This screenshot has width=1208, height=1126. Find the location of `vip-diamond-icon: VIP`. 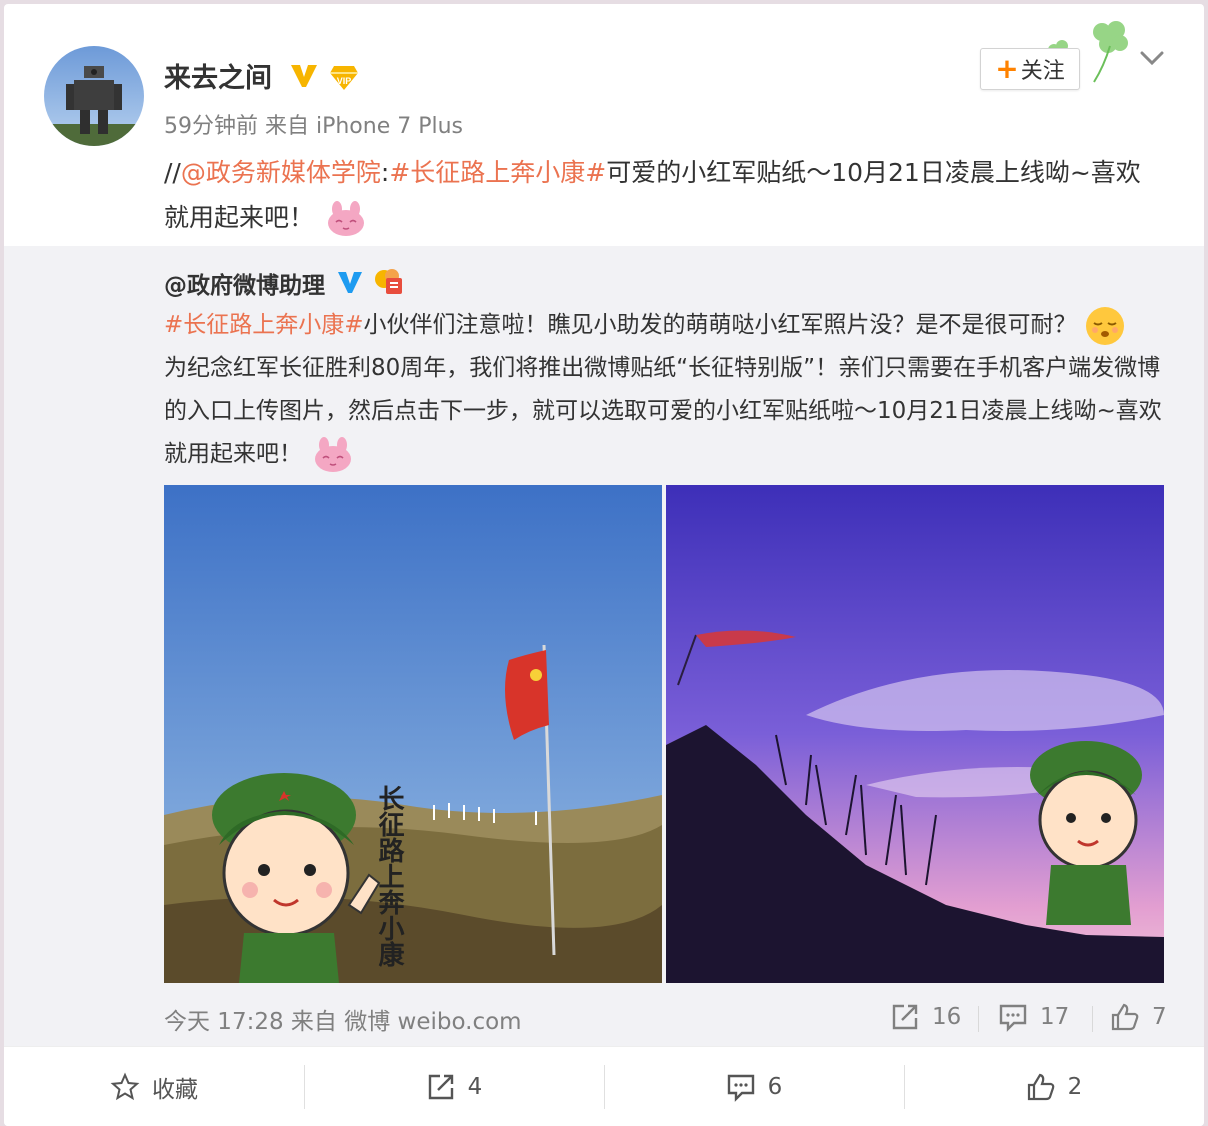

vip-diamond-icon: VIP is located at coordinates (344, 76).